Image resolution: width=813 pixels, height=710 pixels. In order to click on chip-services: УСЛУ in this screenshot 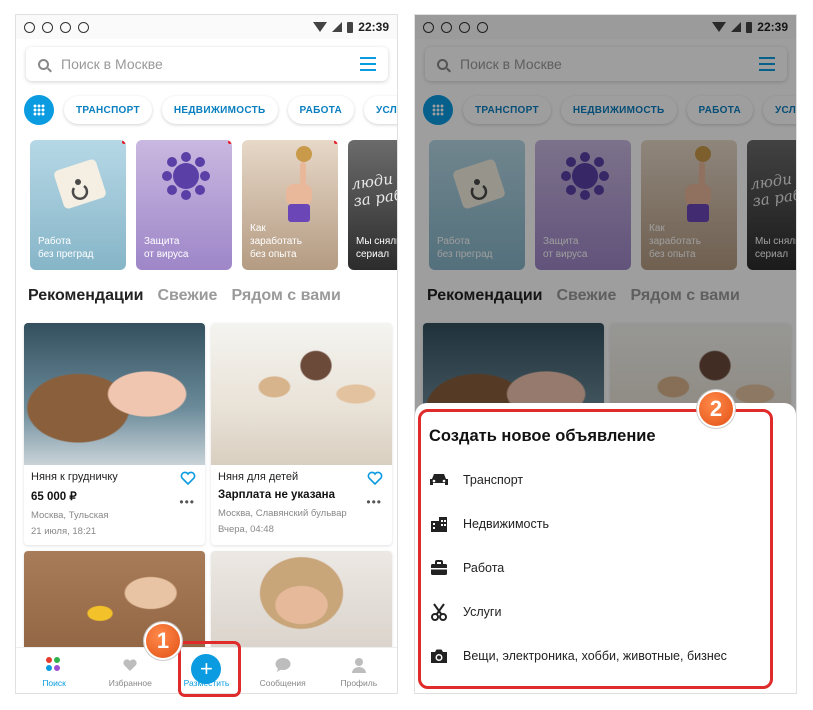, I will do `click(380, 110)`.